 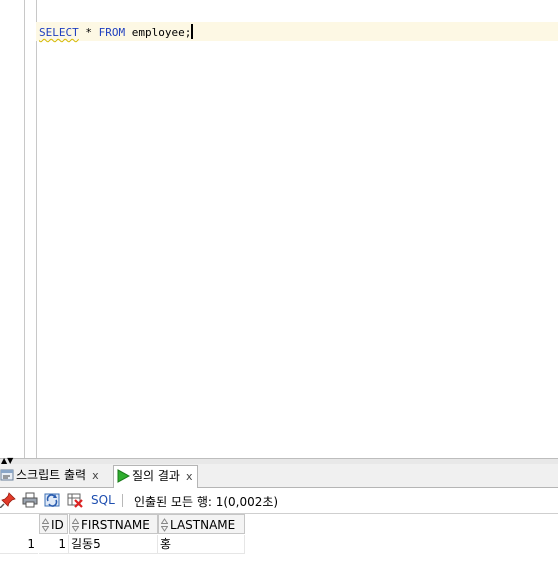 What do you see at coordinates (52, 500) in the screenshot?
I see `refresh-icon` at bounding box center [52, 500].